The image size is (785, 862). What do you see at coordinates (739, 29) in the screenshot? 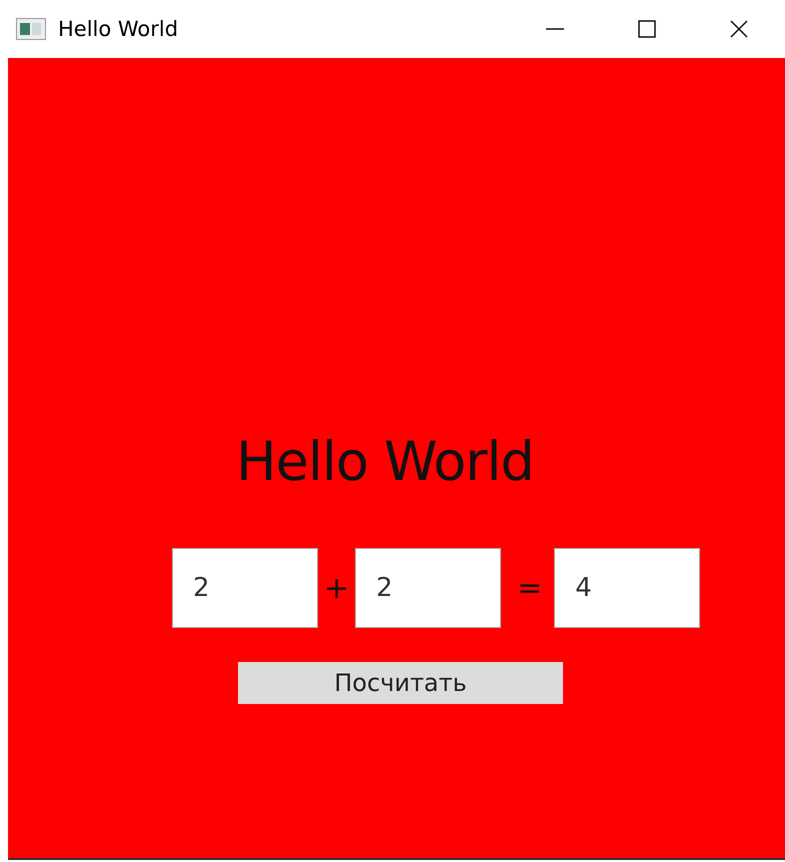
I see `close-icon` at bounding box center [739, 29].